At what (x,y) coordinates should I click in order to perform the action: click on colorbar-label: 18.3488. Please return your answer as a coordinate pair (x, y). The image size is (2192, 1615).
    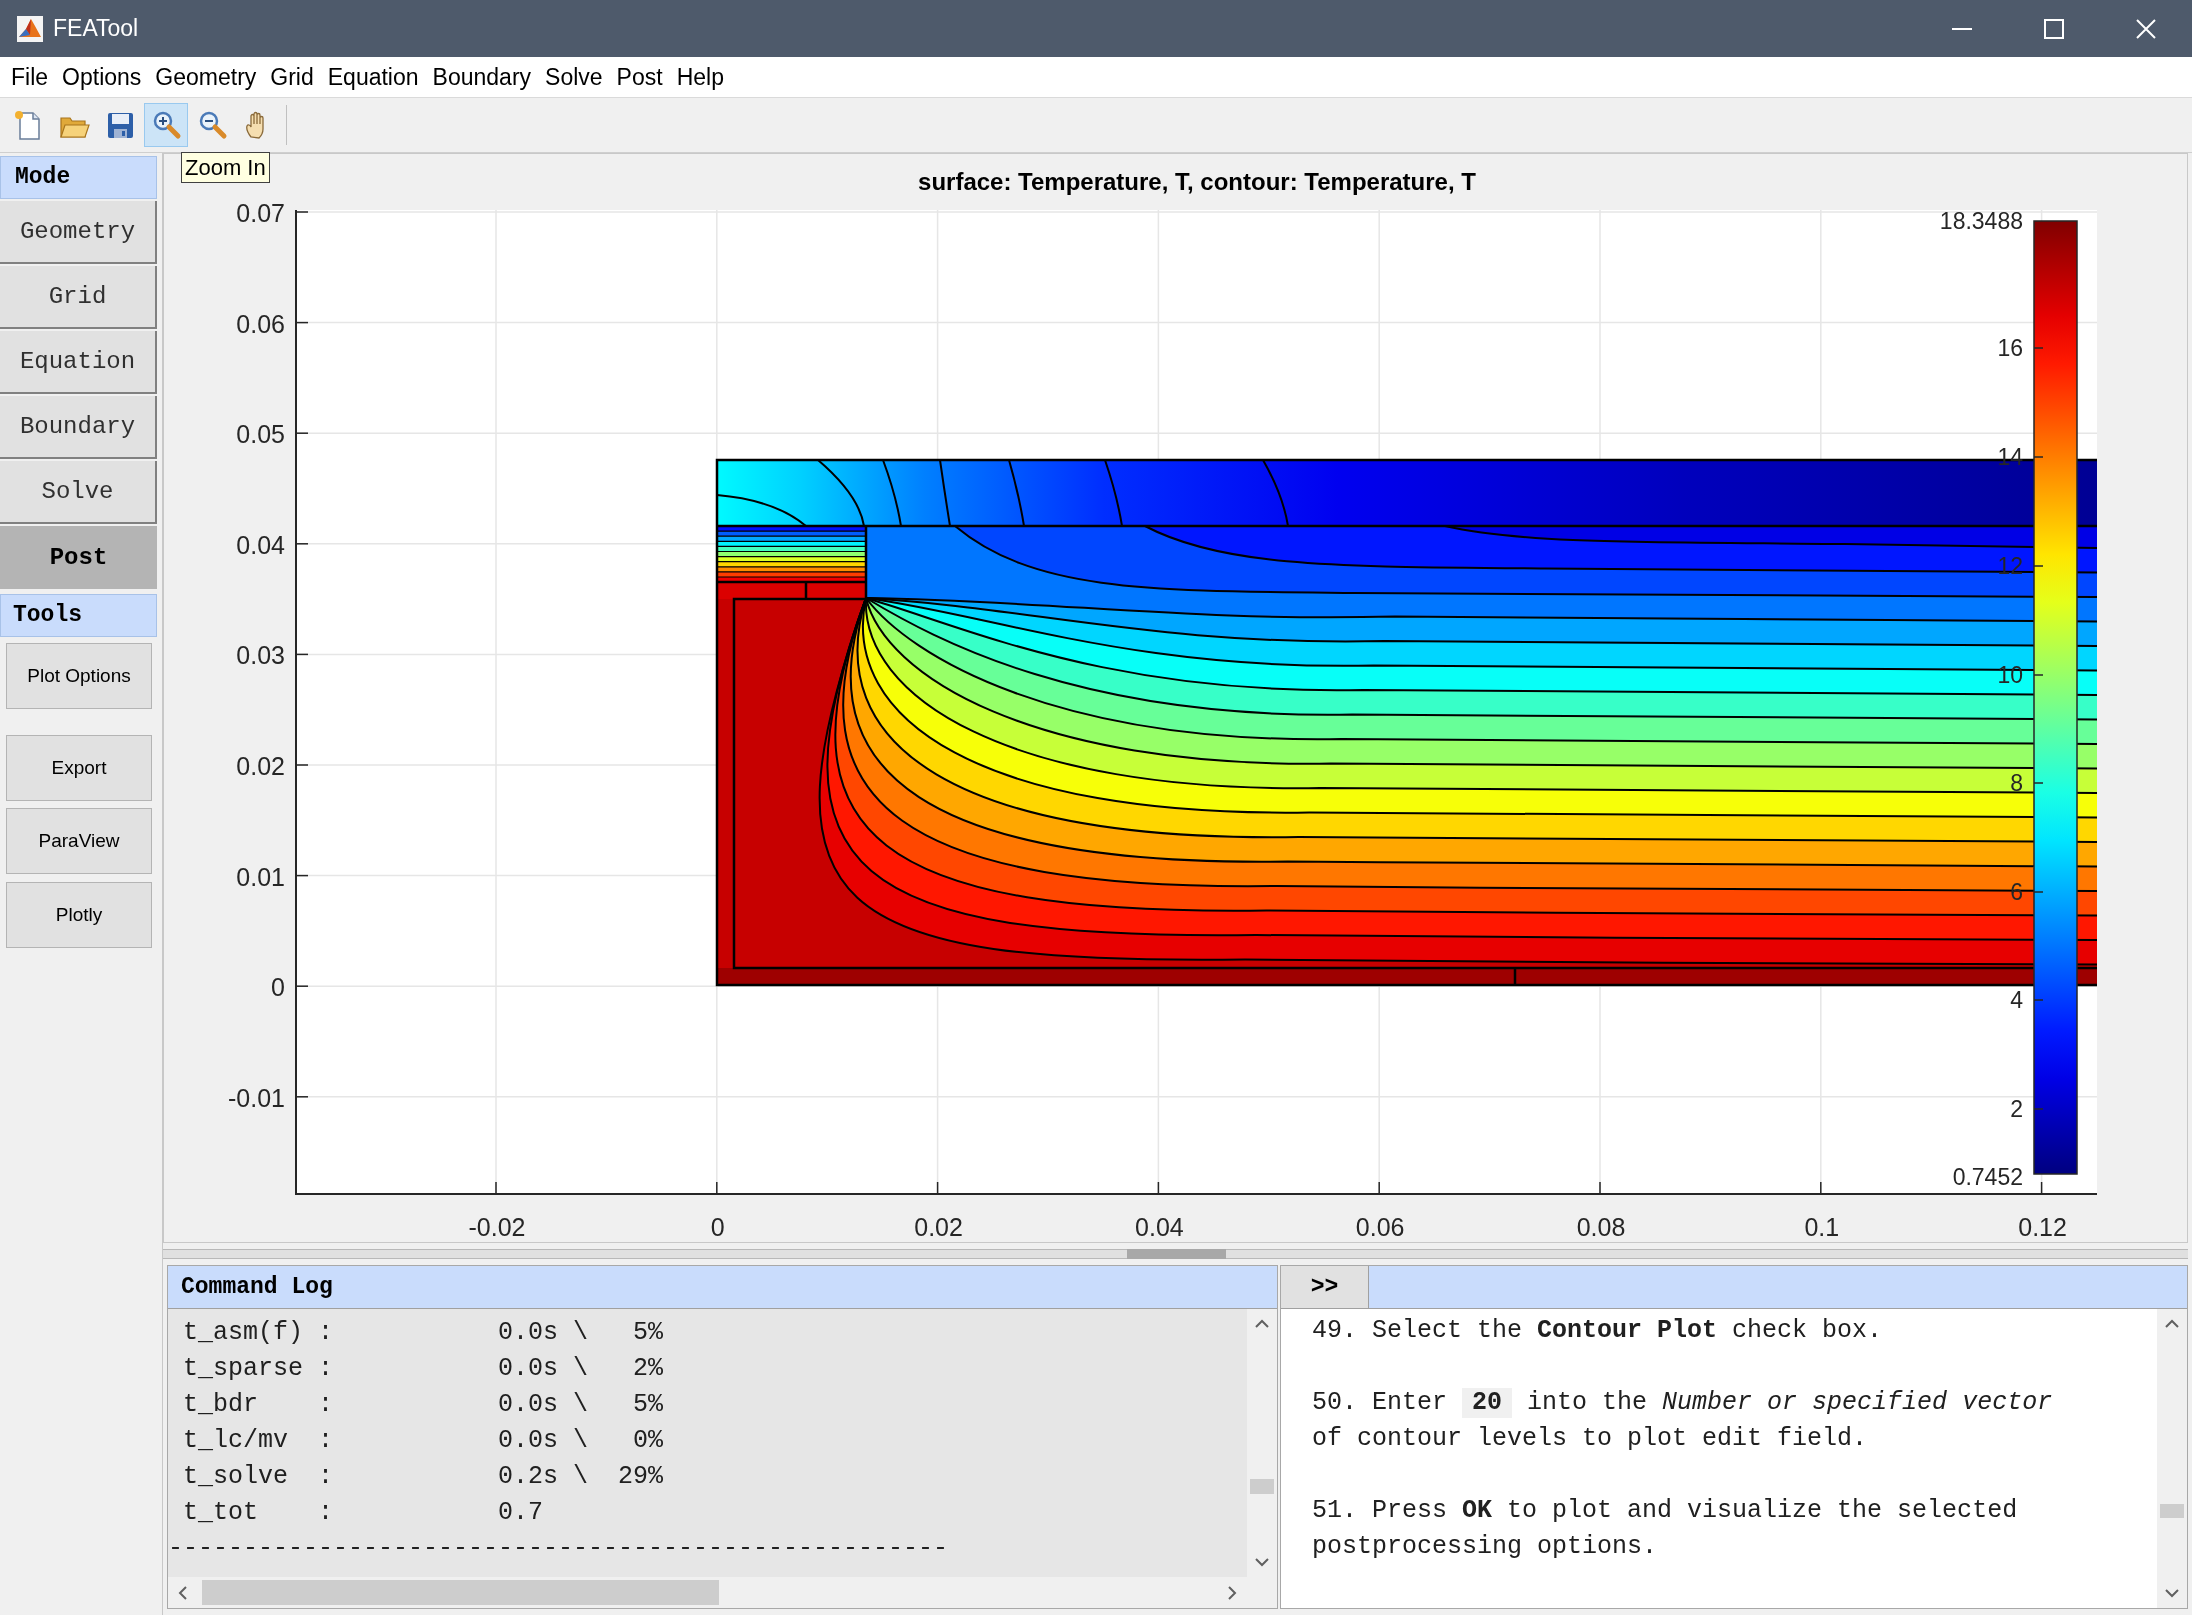
    Looking at the image, I should click on (1980, 221).